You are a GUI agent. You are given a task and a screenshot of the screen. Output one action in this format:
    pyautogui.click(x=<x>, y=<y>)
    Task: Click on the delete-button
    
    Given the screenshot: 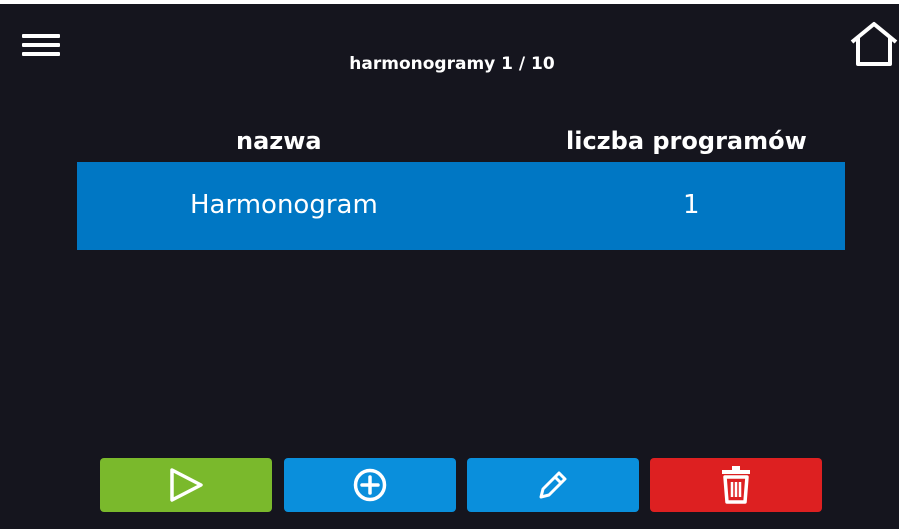 What is the action you would take?
    pyautogui.click(x=736, y=485)
    